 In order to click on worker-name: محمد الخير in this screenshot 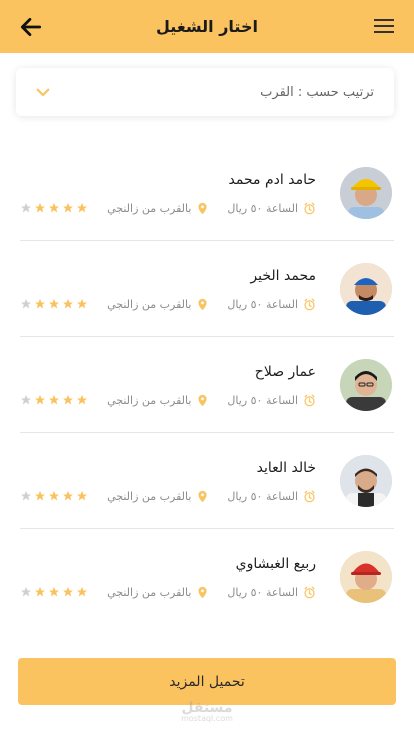, I will do `click(283, 276)`.